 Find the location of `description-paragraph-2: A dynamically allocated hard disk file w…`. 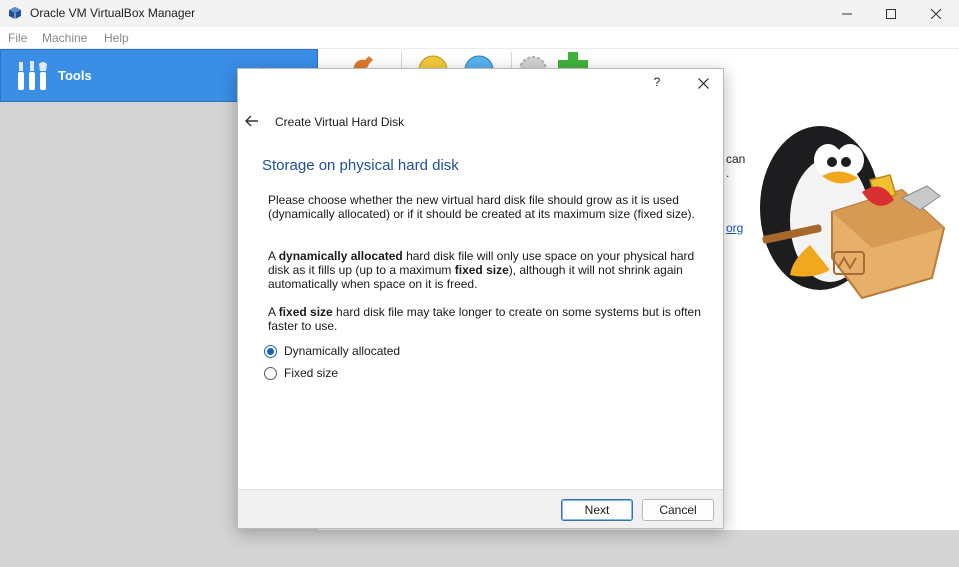

description-paragraph-2: A dynamically allocated hard disk file w… is located at coordinates (481, 270).